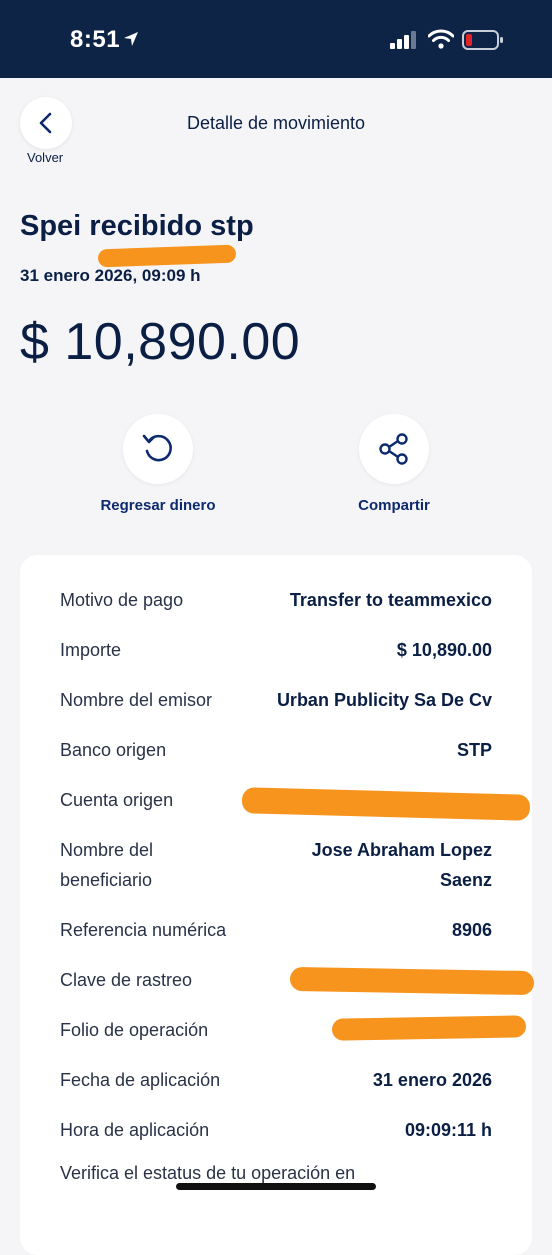  Describe the element at coordinates (432, 1080) in the screenshot. I see `detail-value: 31 enero 2026` at that location.